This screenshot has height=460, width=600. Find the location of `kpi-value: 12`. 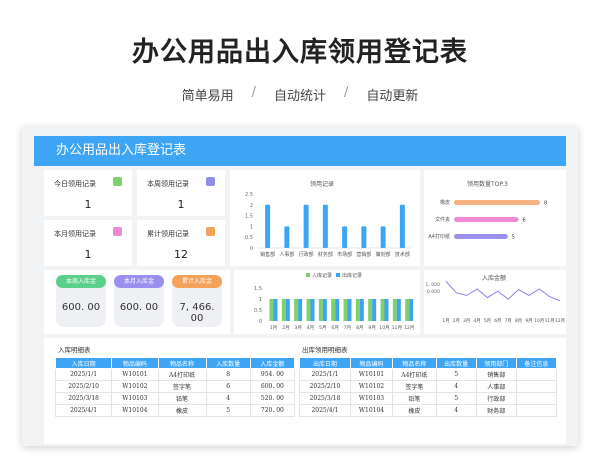

kpi-value: 12 is located at coordinates (181, 254).